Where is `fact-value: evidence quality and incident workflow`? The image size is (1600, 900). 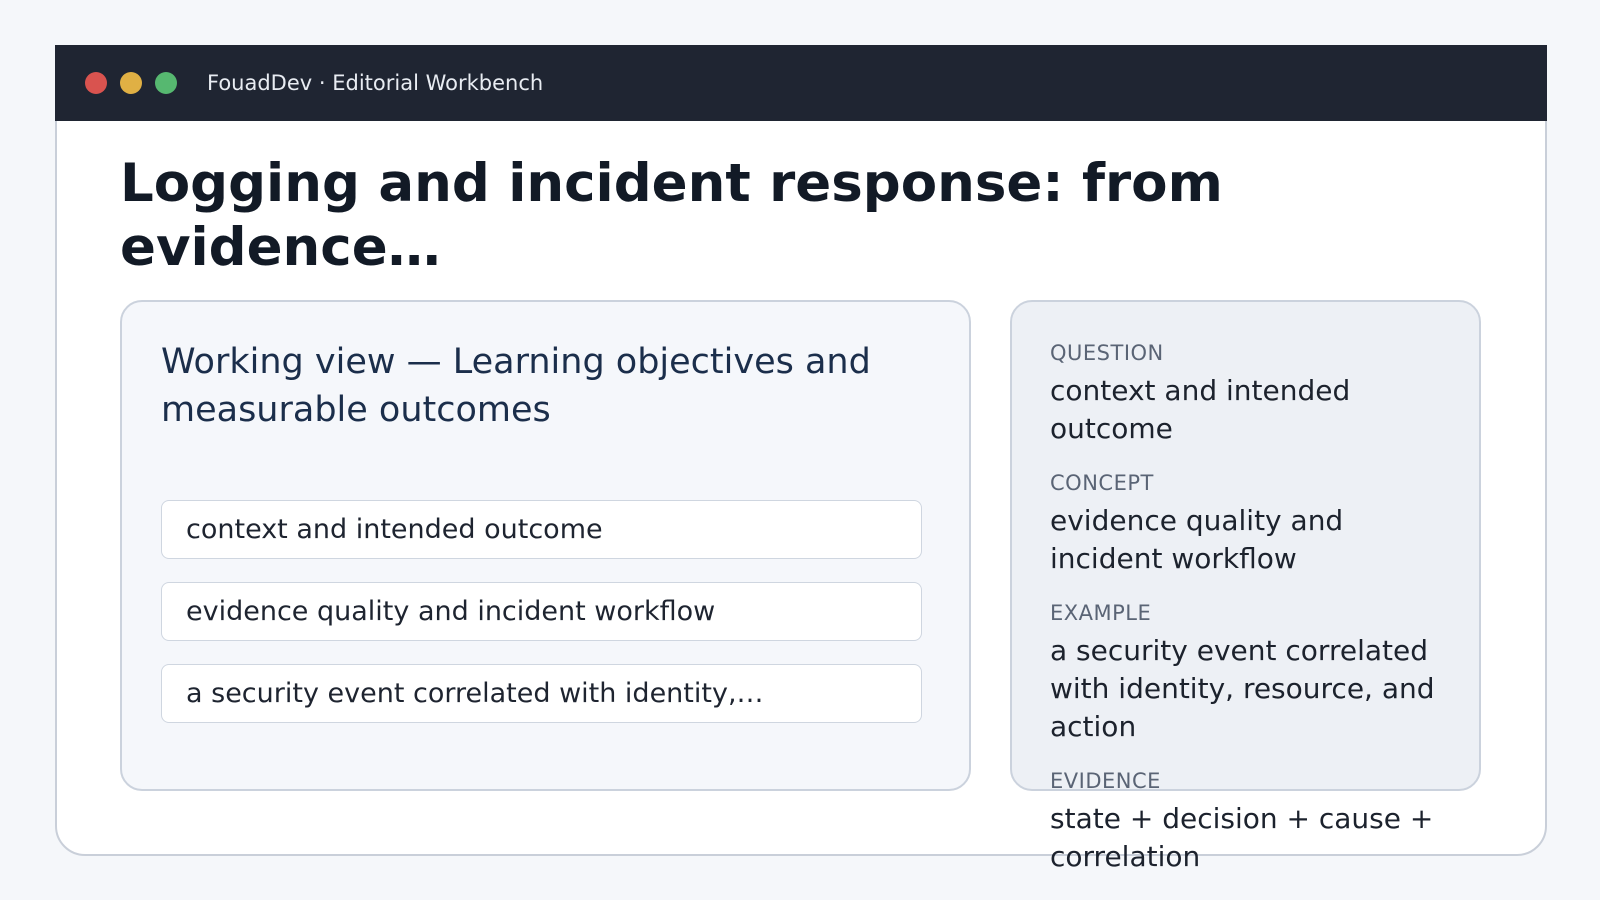 fact-value: evidence quality and incident workflow is located at coordinates (1197, 539).